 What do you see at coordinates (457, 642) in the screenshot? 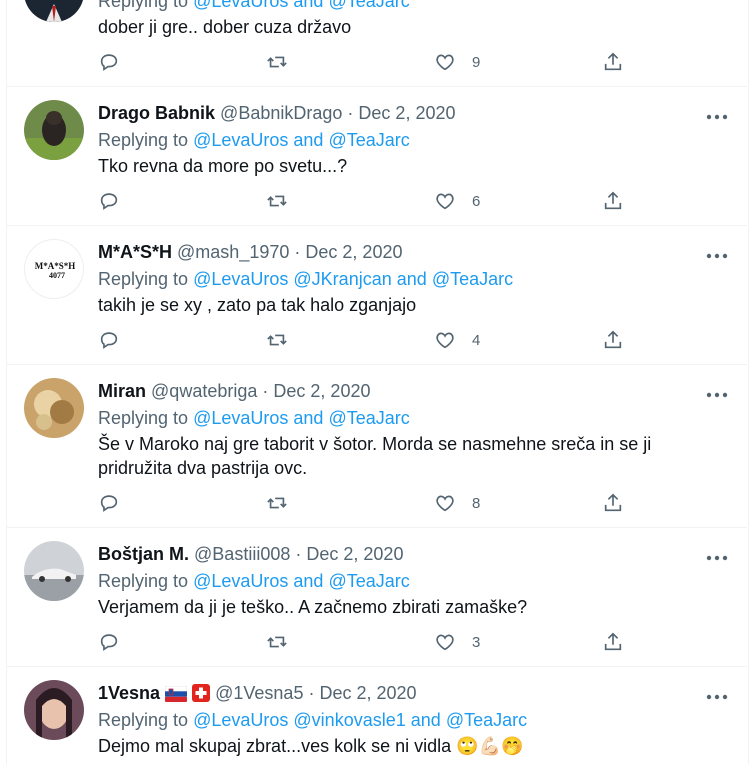
I see `like-button: 3` at bounding box center [457, 642].